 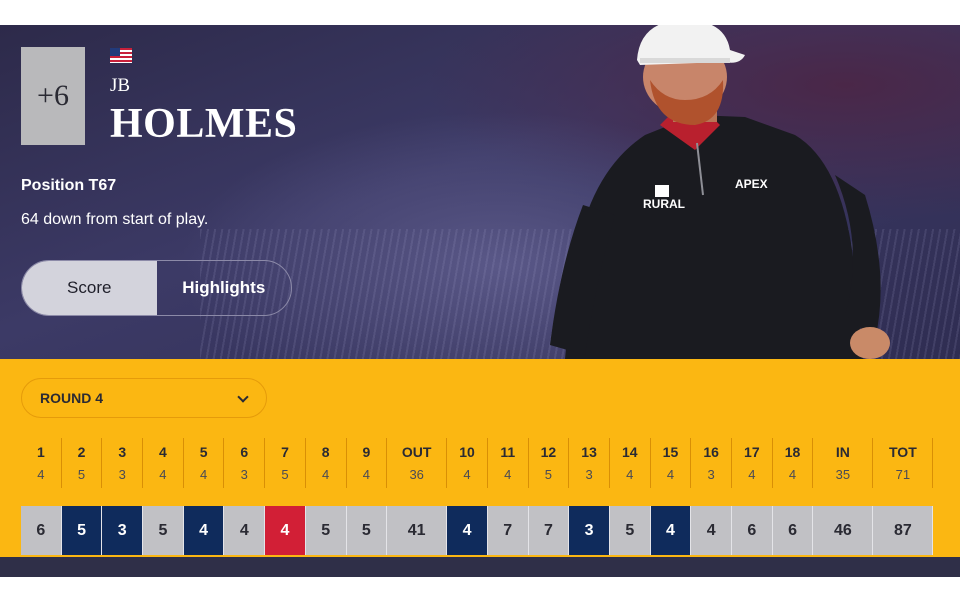 What do you see at coordinates (243, 398) in the screenshot?
I see `chevron-down-icon` at bounding box center [243, 398].